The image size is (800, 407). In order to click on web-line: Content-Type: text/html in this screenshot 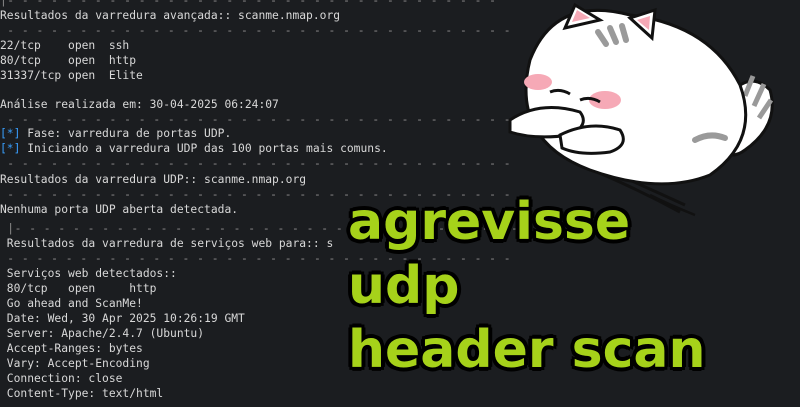, I will do `click(82, 393)`.